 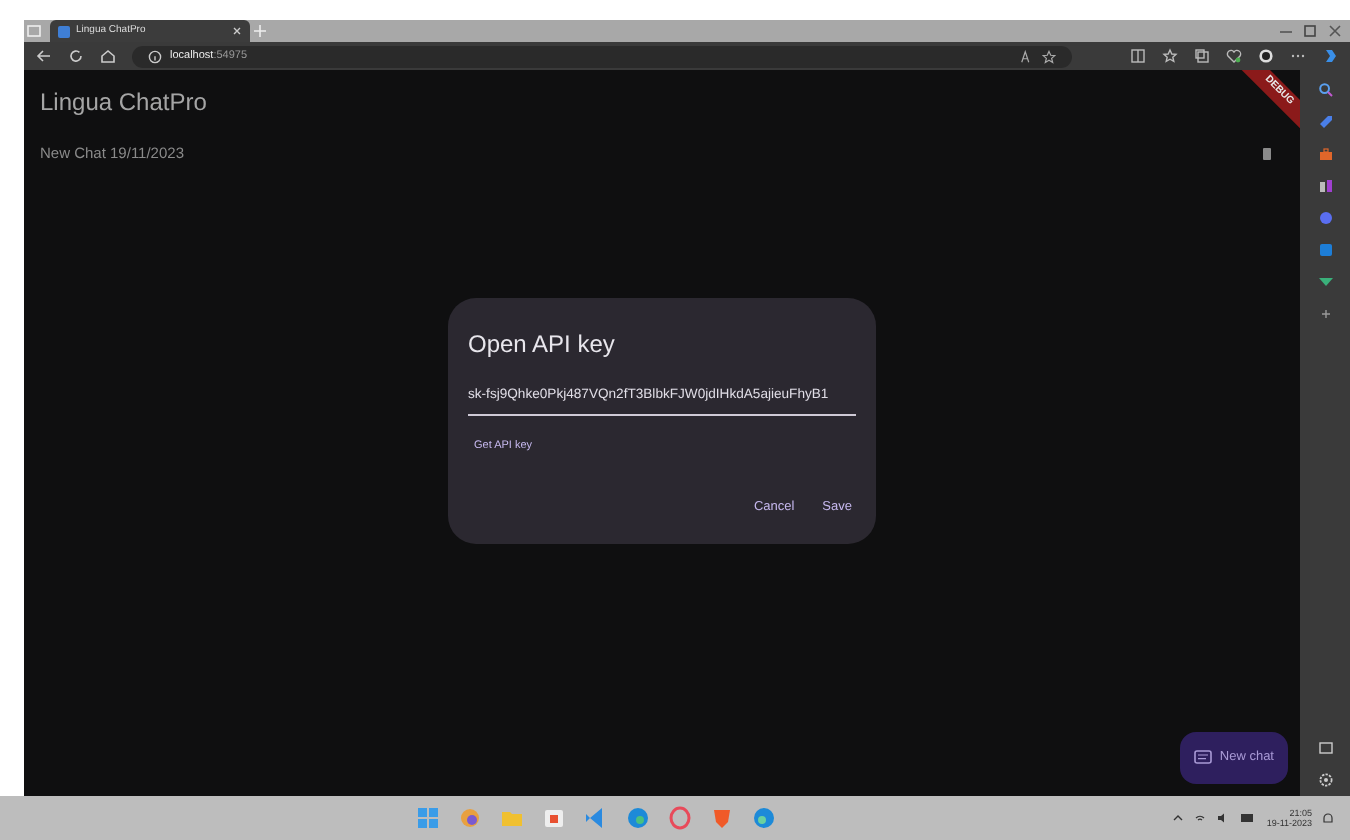 What do you see at coordinates (1248, 818) in the screenshot?
I see `battery-icon` at bounding box center [1248, 818].